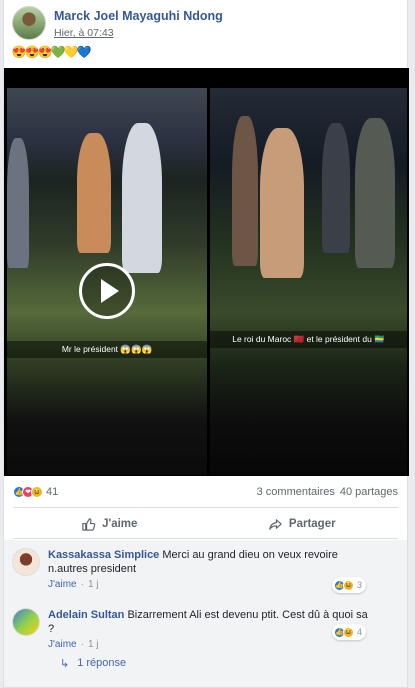  Describe the element at coordinates (71, 52) in the screenshot. I see `emoji-yellow-heart: 💛` at that location.